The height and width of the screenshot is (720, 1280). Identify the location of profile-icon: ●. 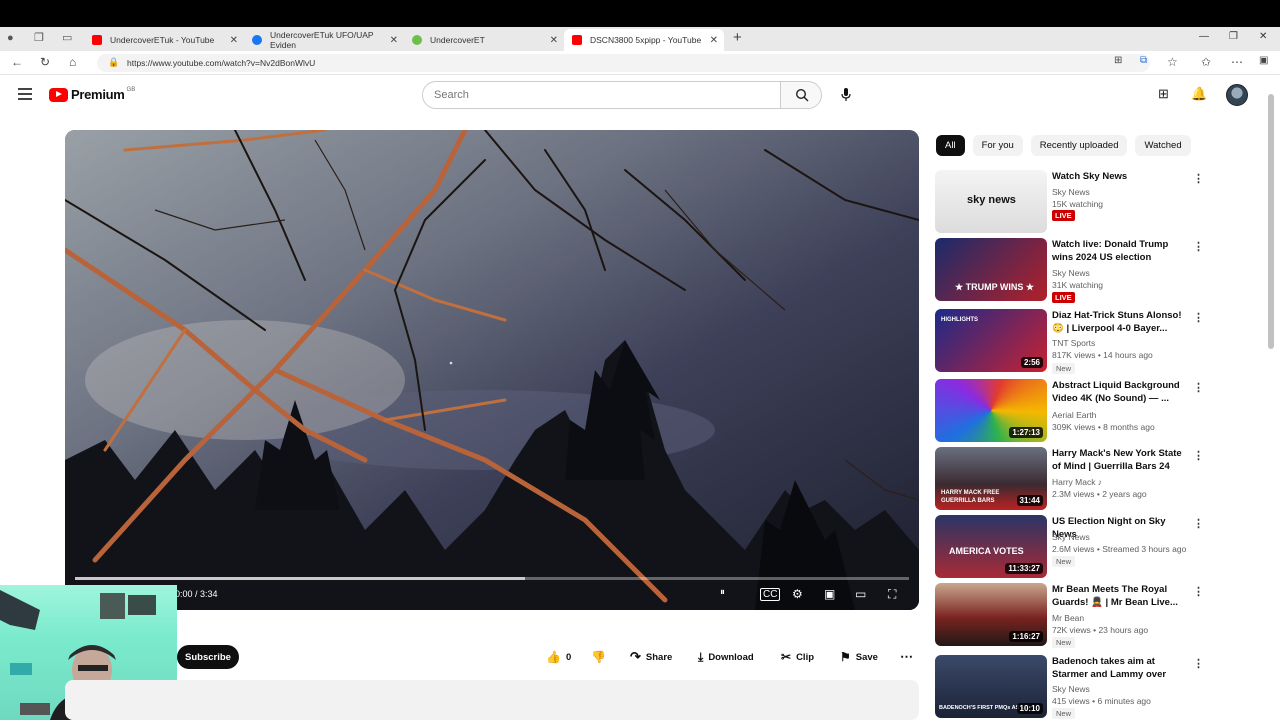
(10, 38).